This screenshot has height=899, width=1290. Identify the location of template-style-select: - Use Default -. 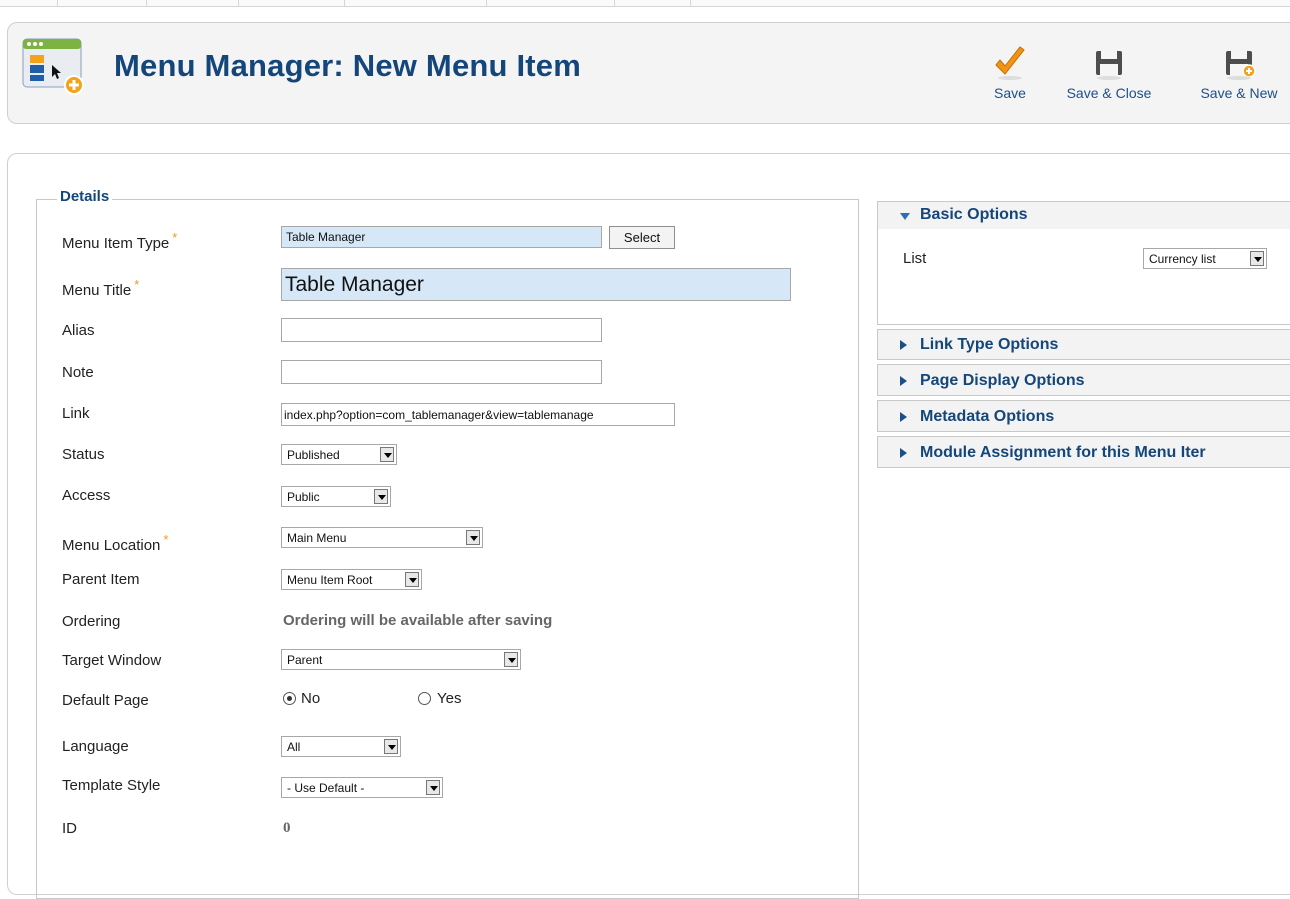
(362, 787).